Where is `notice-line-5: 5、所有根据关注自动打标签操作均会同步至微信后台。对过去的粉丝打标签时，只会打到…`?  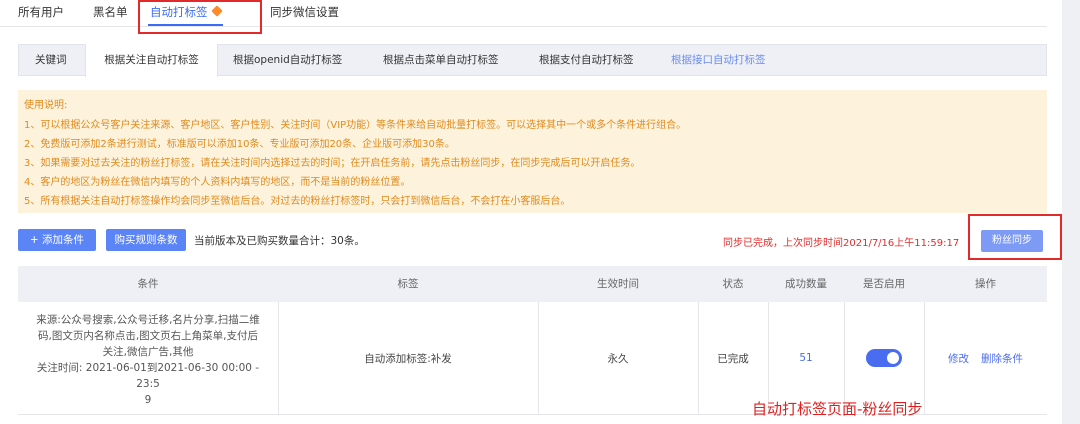
notice-line-5: 5、所有根据关注自动打标签操作均会同步至微信后台。对过去的粉丝打标签时，只会打到… is located at coordinates (297, 201).